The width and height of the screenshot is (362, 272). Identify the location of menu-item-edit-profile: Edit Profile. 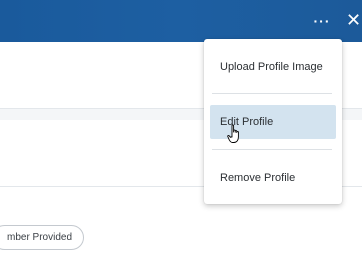
(273, 122).